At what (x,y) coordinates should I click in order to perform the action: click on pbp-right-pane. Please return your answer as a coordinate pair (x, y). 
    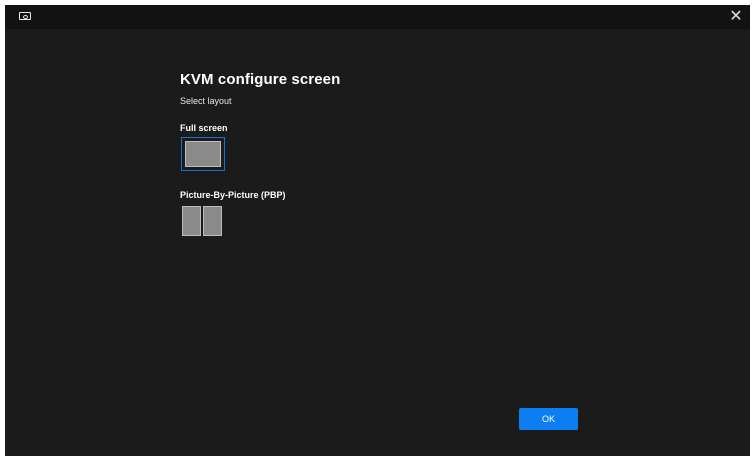
    Looking at the image, I should click on (212, 221).